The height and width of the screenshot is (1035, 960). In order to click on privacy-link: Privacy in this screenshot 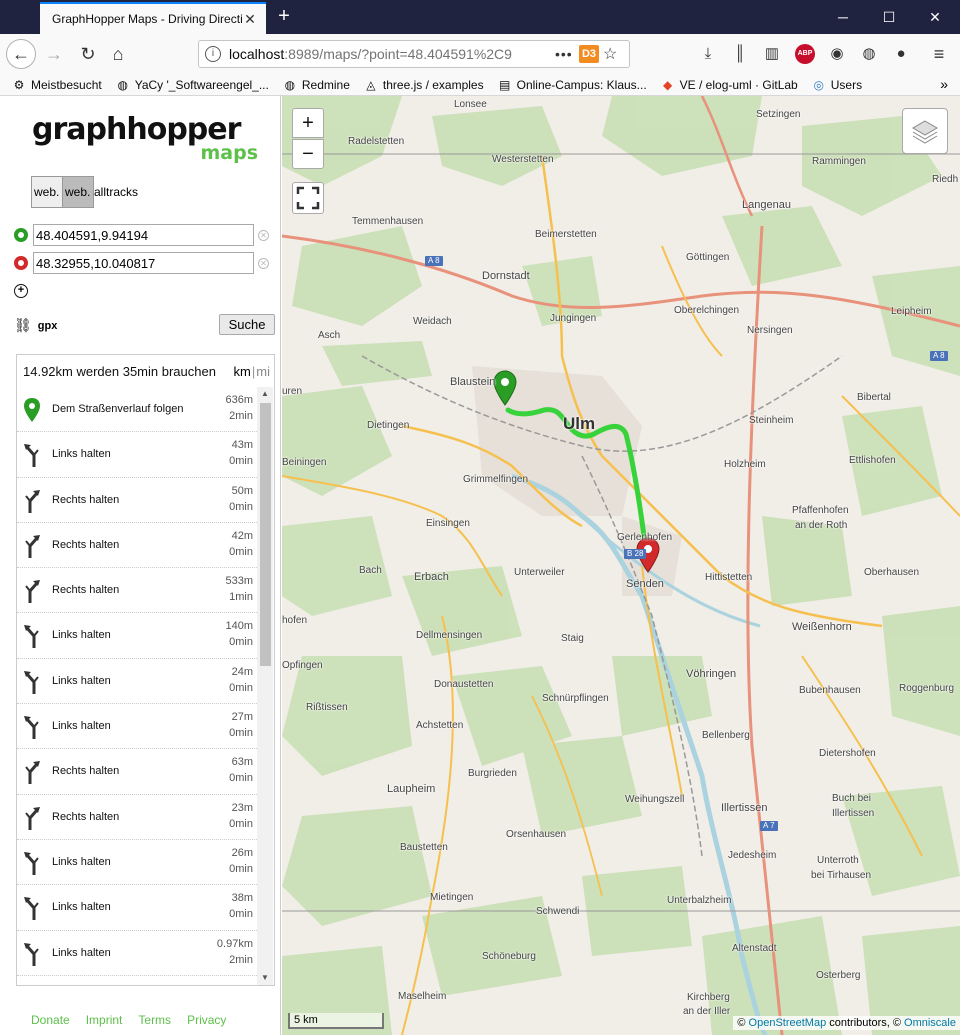, I will do `click(206, 1020)`.